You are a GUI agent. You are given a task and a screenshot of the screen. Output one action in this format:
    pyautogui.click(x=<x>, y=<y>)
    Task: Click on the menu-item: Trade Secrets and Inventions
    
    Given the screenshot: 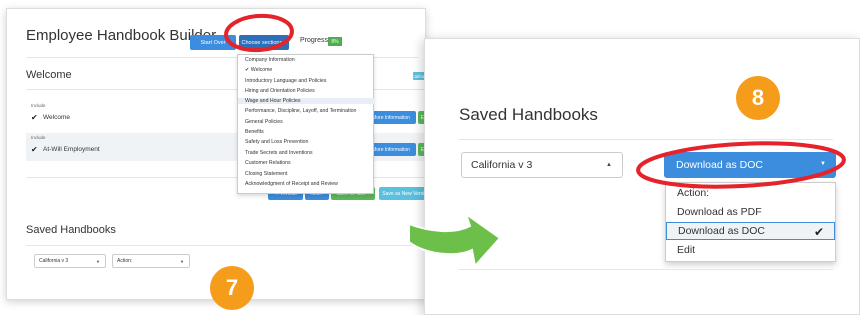 What is the action you would take?
    pyautogui.click(x=279, y=153)
    